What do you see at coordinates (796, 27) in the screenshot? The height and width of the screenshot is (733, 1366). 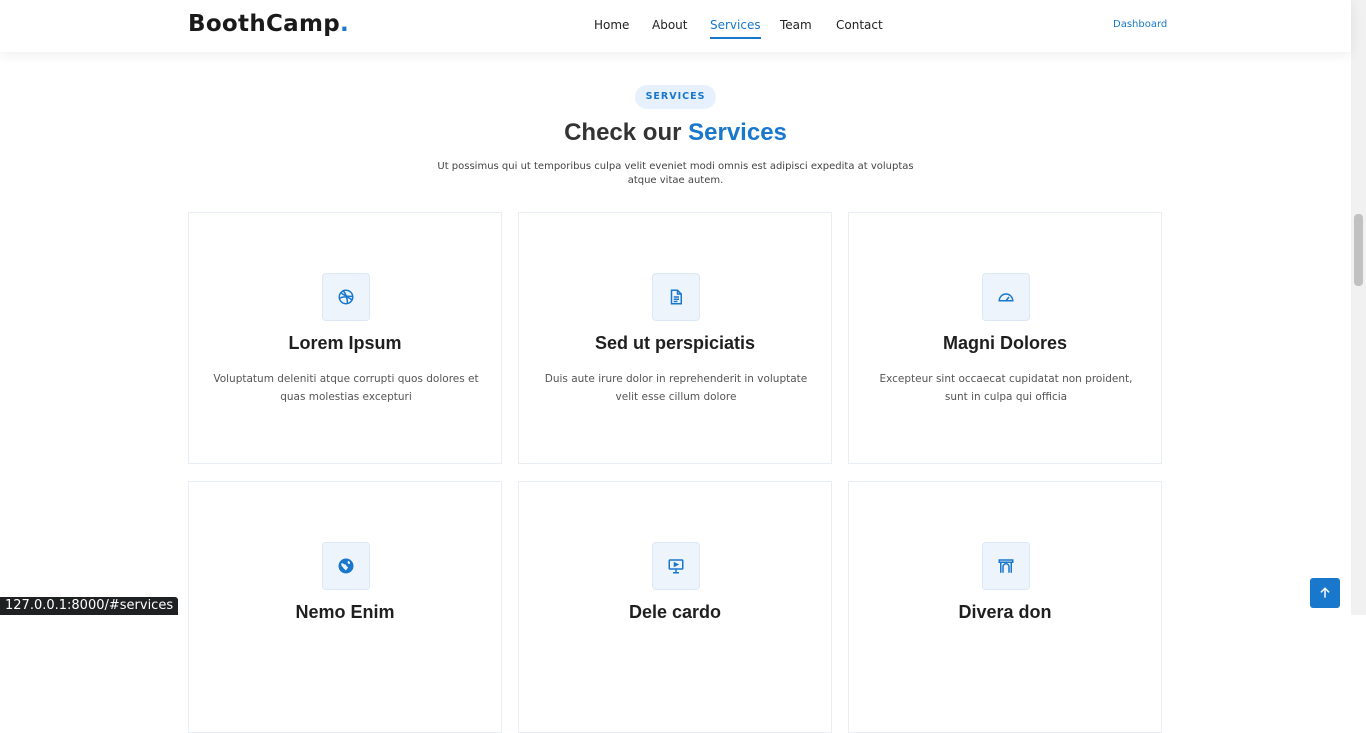 I see `nav-team: Team` at bounding box center [796, 27].